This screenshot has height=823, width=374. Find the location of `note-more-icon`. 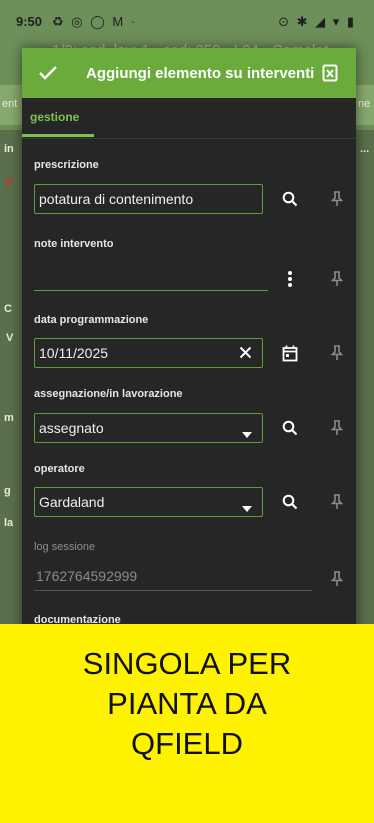

note-more-icon is located at coordinates (290, 279).